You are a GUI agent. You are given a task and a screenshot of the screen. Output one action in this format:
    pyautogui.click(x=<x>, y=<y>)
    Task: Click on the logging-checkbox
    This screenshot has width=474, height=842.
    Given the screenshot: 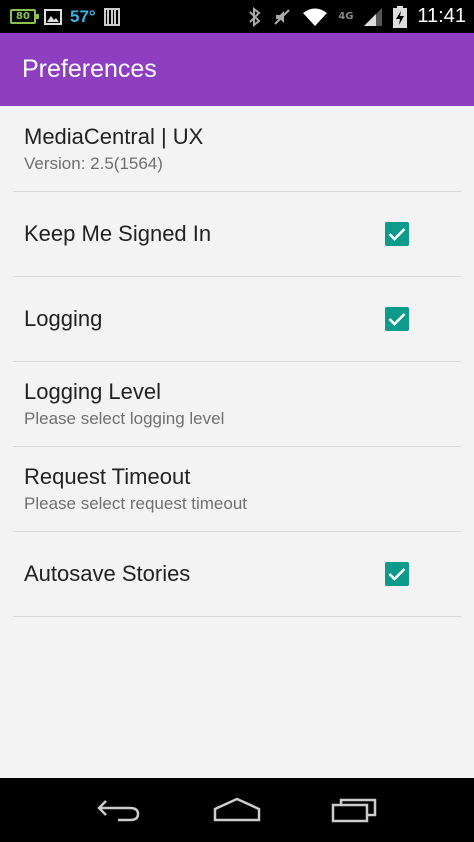 What is the action you would take?
    pyautogui.click(x=397, y=319)
    